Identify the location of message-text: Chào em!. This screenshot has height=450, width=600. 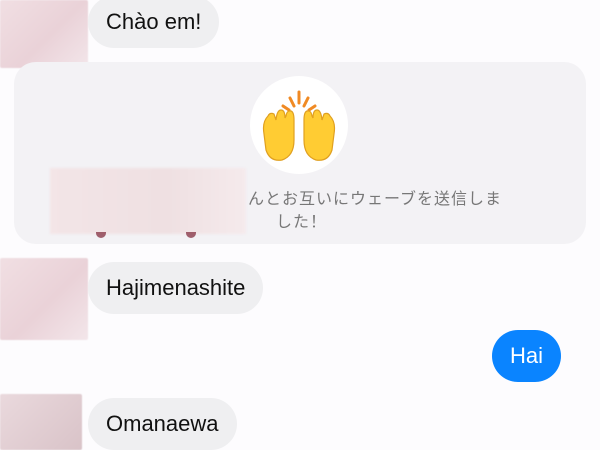
(154, 21).